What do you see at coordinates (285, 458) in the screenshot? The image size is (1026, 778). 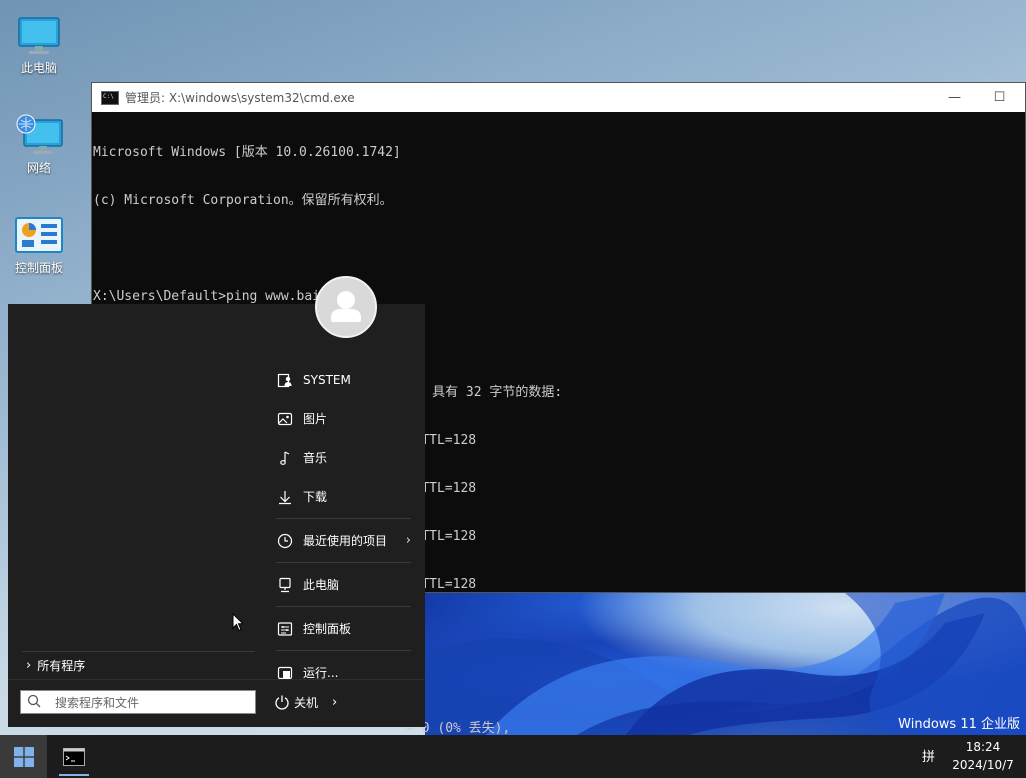 I see `music-icon` at bounding box center [285, 458].